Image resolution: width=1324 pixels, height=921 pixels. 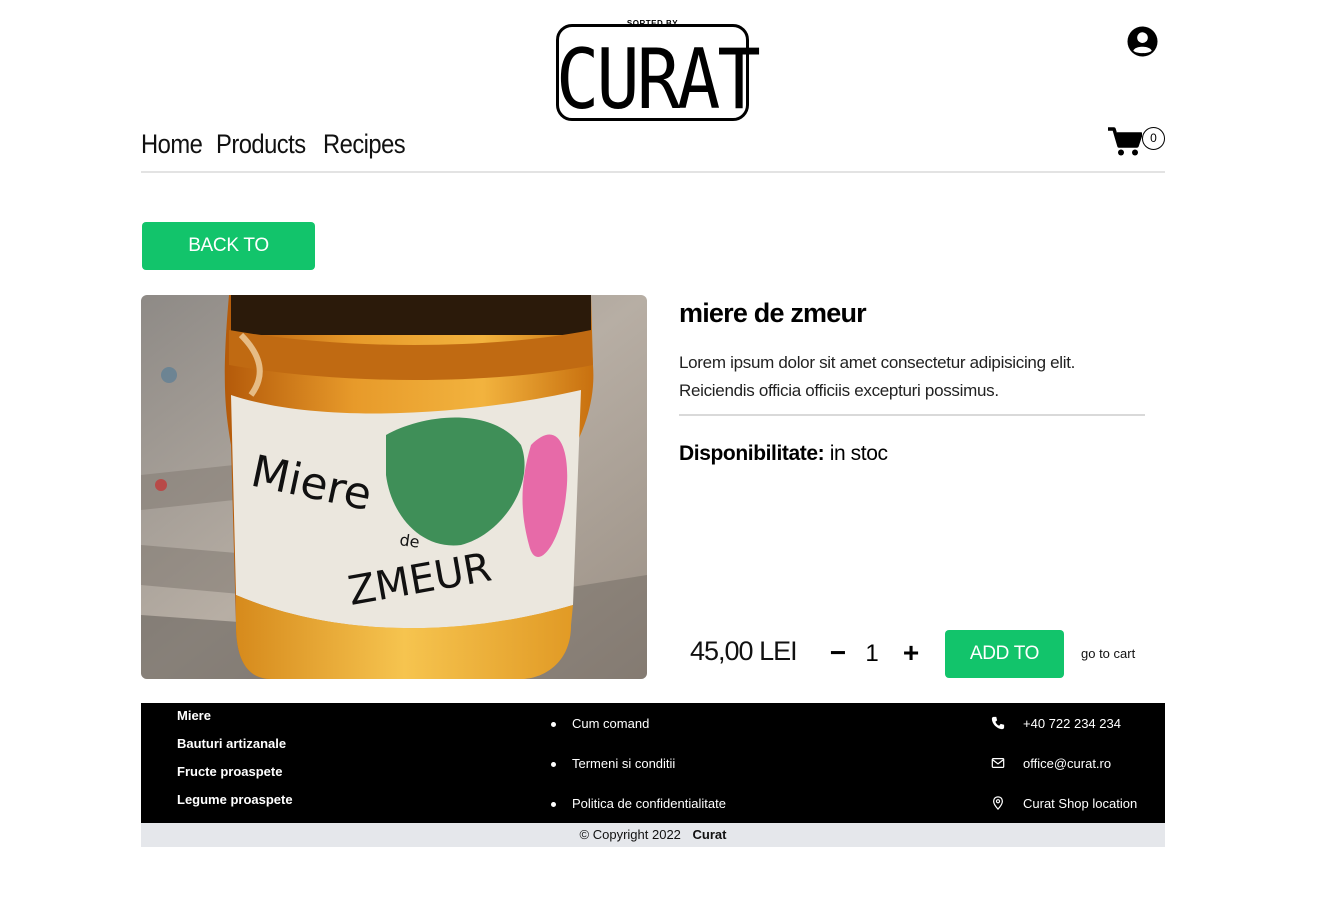 What do you see at coordinates (409, 541) in the screenshot?
I see `jar-label-de: de` at bounding box center [409, 541].